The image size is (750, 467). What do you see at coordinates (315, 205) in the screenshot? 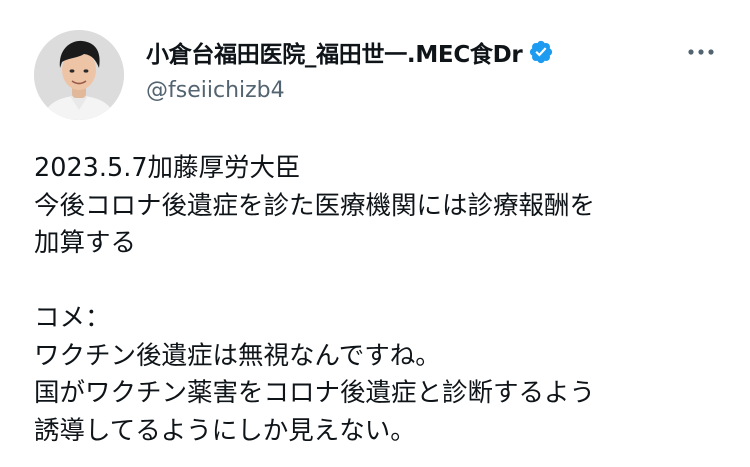
I see `tweet-text-line: 今後コロナ後遺症を診た医療機関には診療報酬を` at bounding box center [315, 205].